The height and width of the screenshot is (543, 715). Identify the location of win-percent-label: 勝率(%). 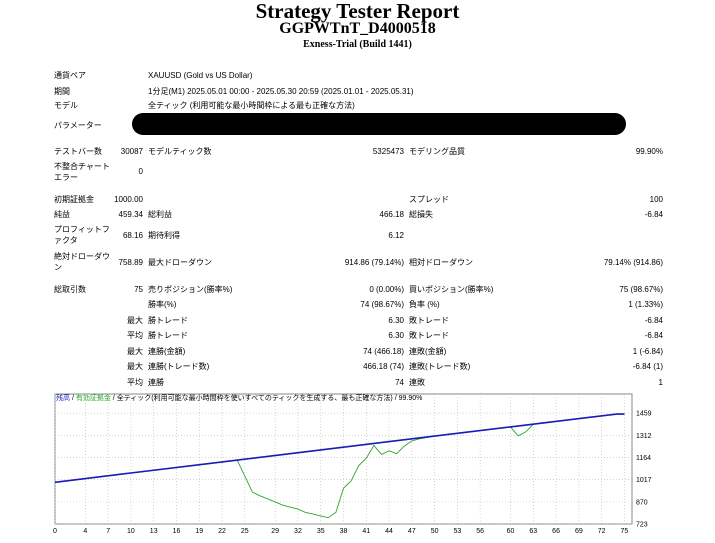
(162, 304).